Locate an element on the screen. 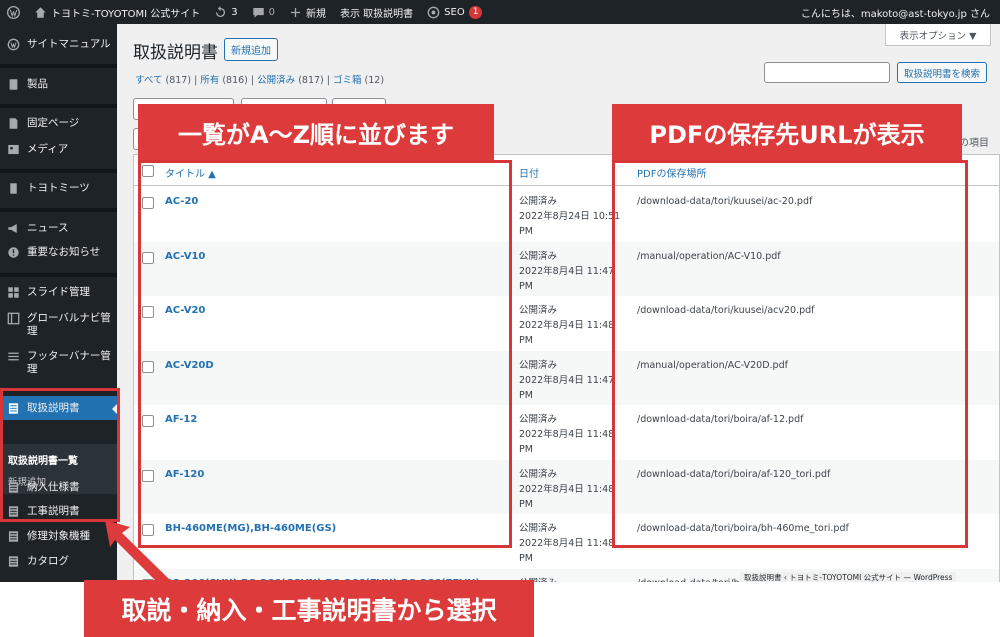 The image size is (1000, 637). sidebar-item-global-nav: グローバルナビ管理 is located at coordinates (58, 325).